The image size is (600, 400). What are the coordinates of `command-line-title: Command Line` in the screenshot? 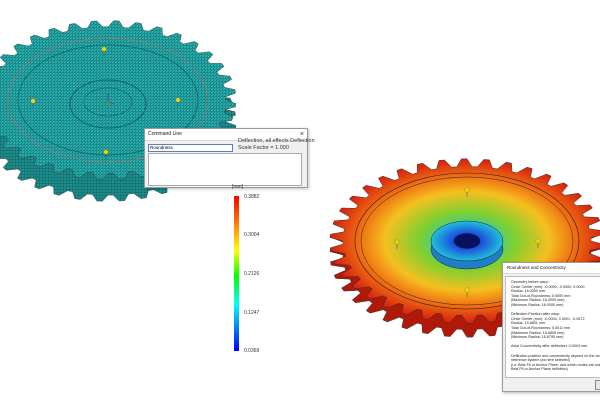 It's located at (165, 134).